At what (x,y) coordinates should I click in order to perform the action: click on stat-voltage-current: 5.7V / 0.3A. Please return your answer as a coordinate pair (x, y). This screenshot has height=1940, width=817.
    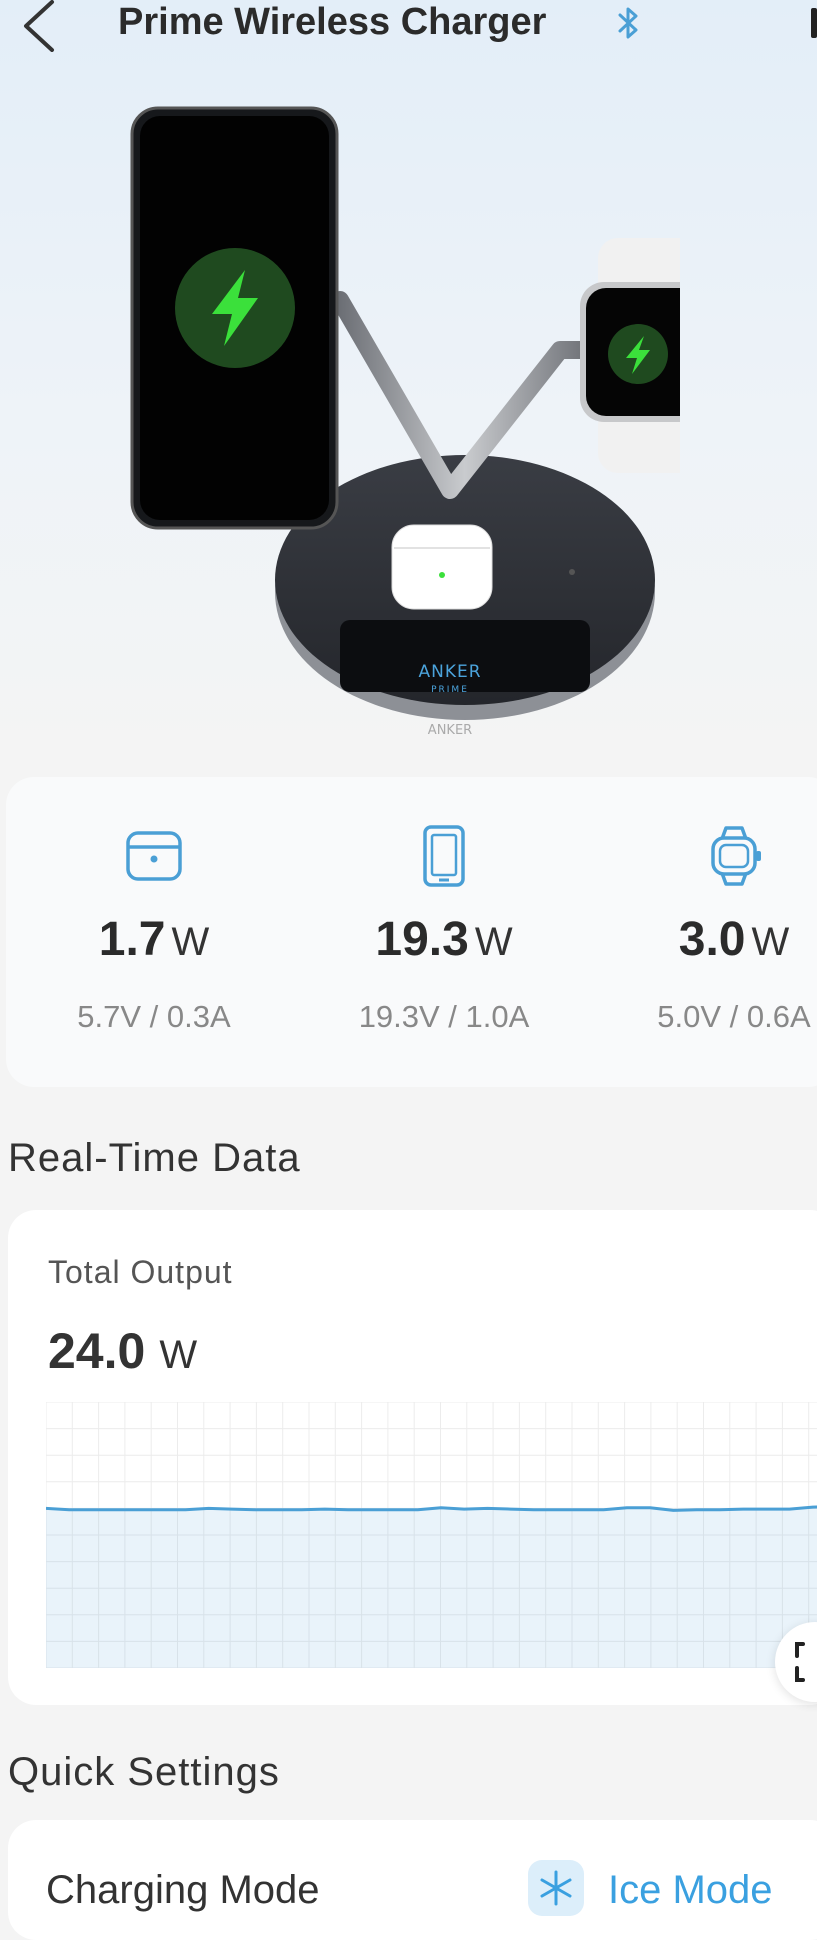
    Looking at the image, I should click on (154, 1016).